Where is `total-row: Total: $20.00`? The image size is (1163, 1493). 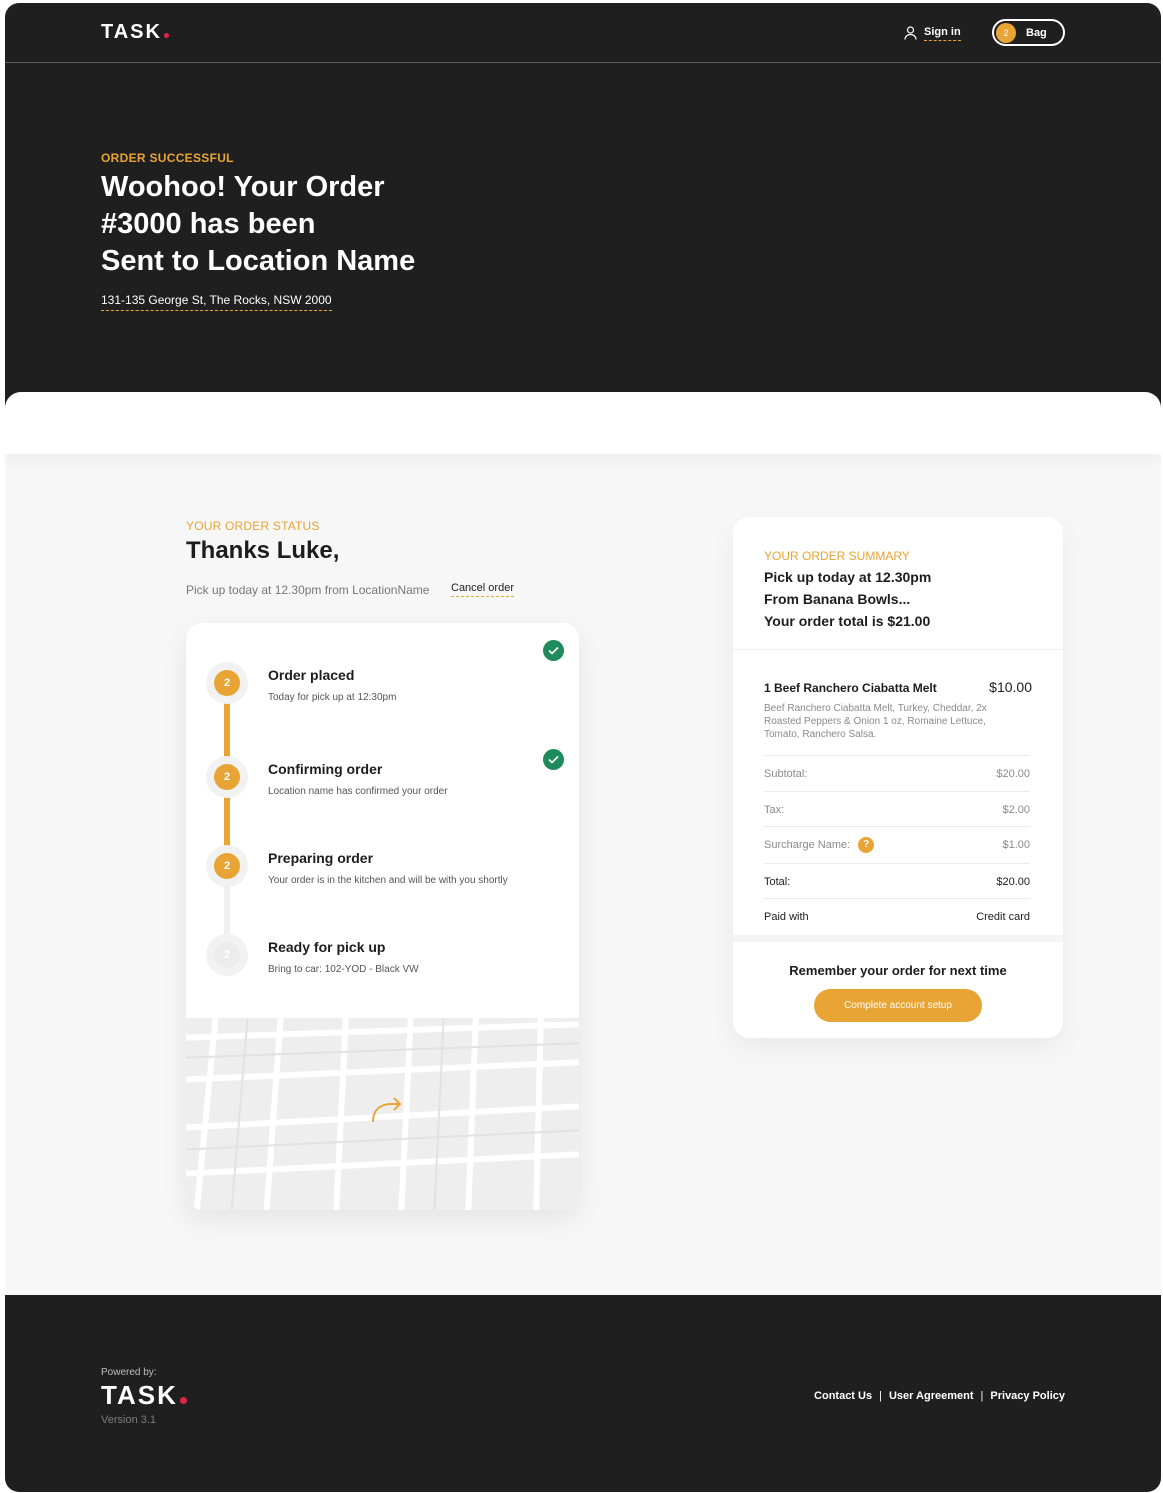 total-row: Total: $20.00 is located at coordinates (897, 881).